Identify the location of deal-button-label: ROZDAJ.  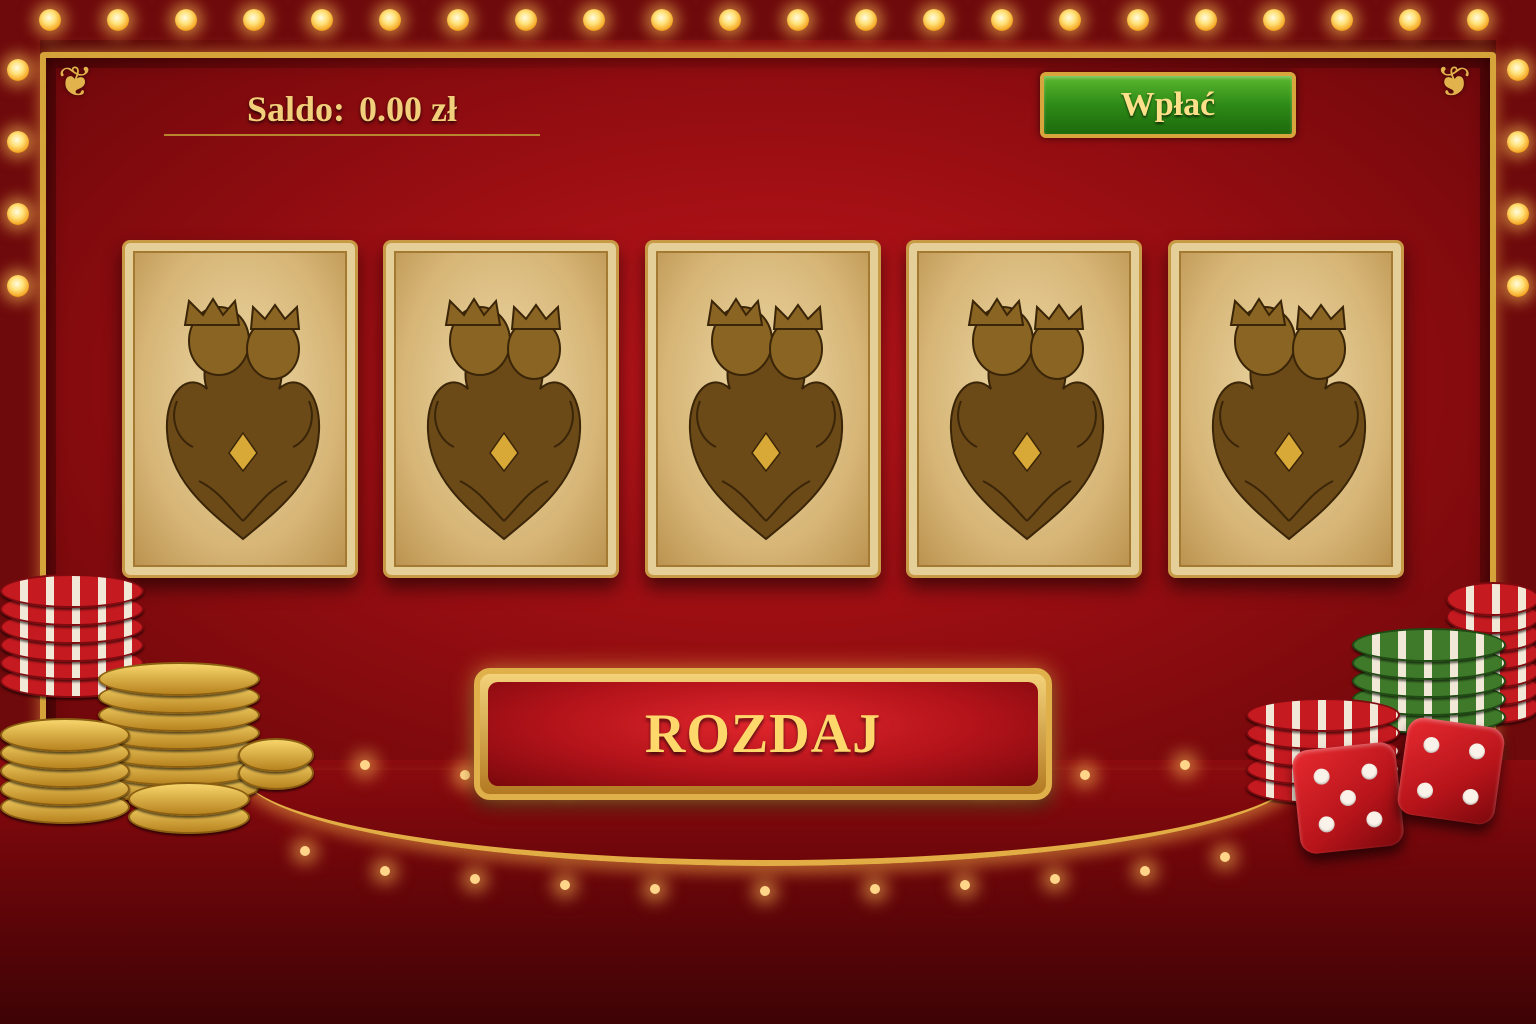
(763, 734).